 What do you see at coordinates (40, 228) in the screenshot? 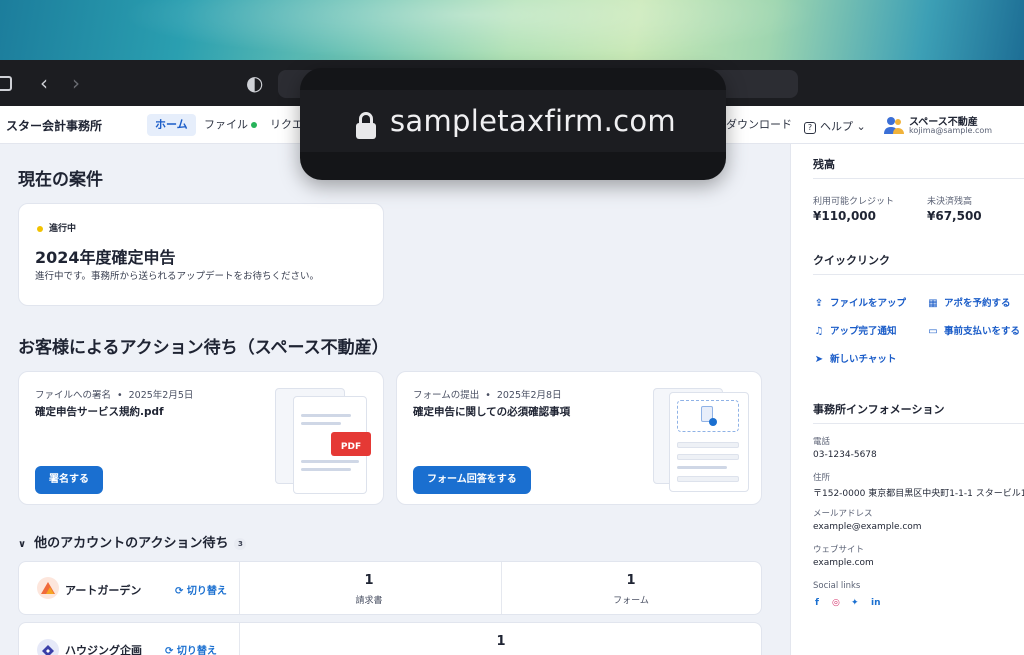
I see `status-dot` at bounding box center [40, 228].